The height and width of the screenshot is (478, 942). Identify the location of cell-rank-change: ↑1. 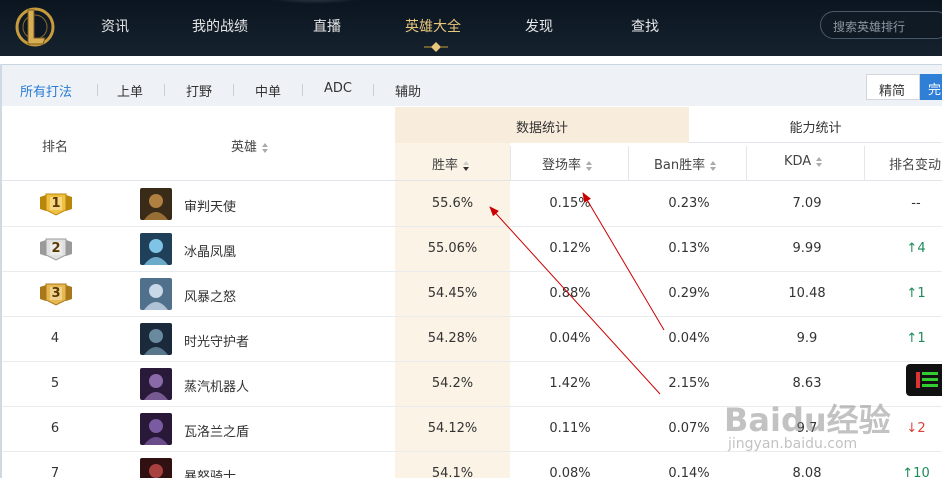
(904, 293).